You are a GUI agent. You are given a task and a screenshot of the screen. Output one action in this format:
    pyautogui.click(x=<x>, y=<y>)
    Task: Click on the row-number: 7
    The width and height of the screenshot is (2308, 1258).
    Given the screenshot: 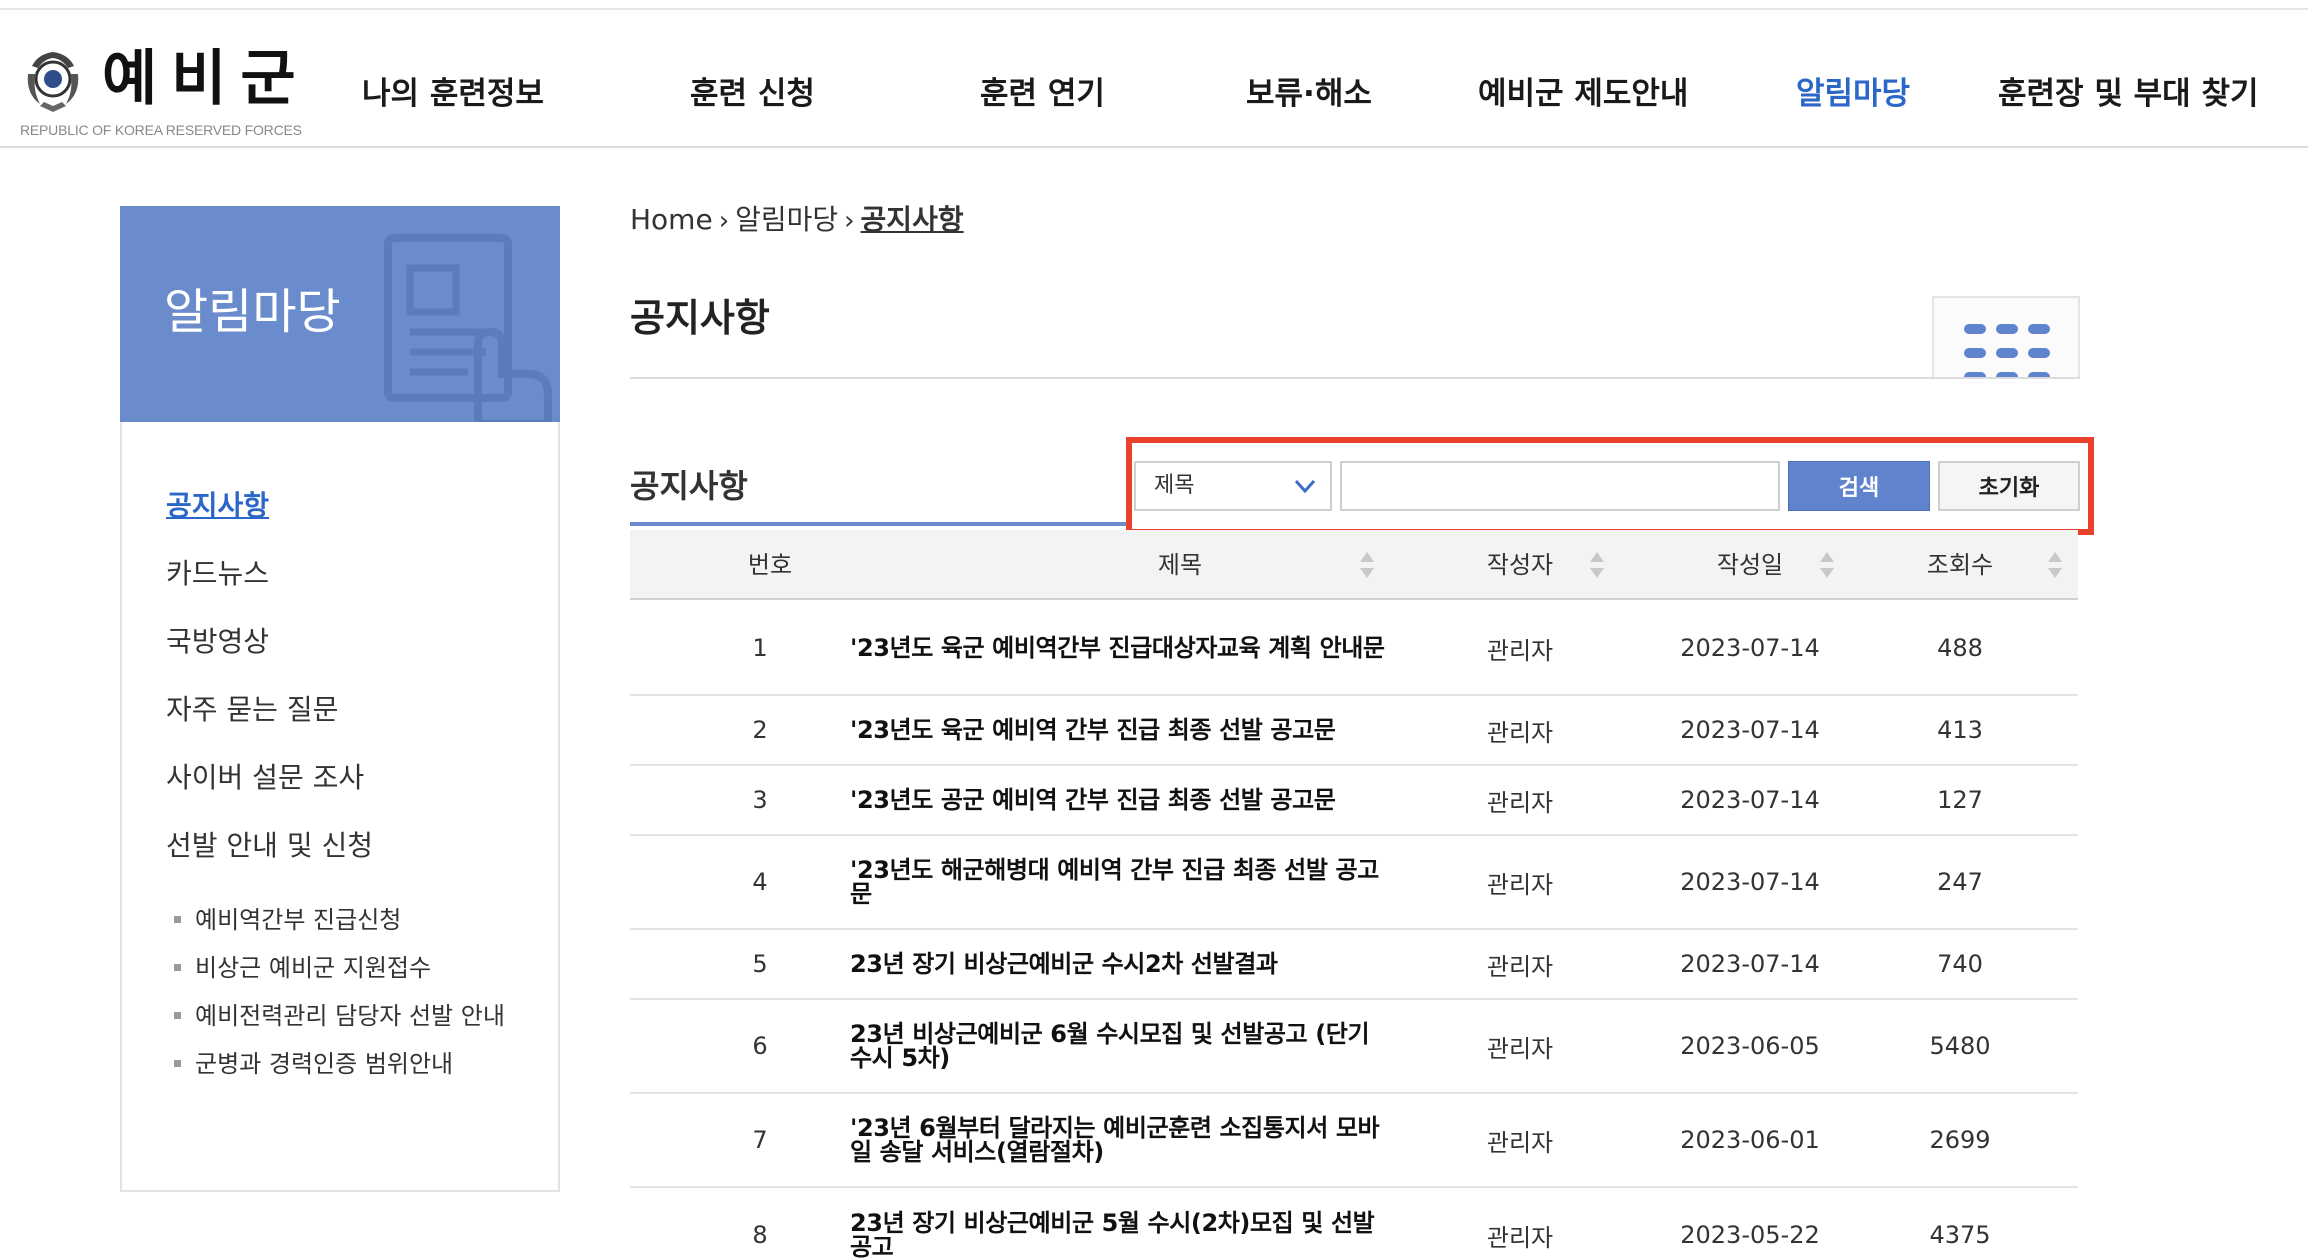 What is the action you would take?
    pyautogui.click(x=760, y=1140)
    